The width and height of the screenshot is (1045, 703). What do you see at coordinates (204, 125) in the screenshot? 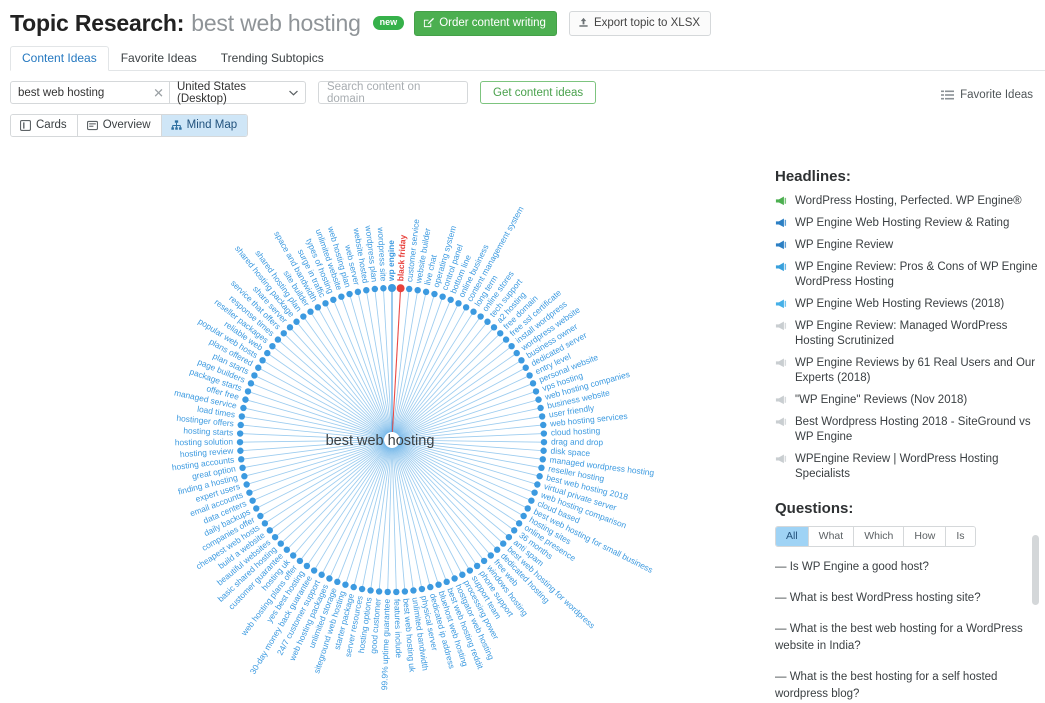
I see `view-mindmap-button: Mind Map` at bounding box center [204, 125].